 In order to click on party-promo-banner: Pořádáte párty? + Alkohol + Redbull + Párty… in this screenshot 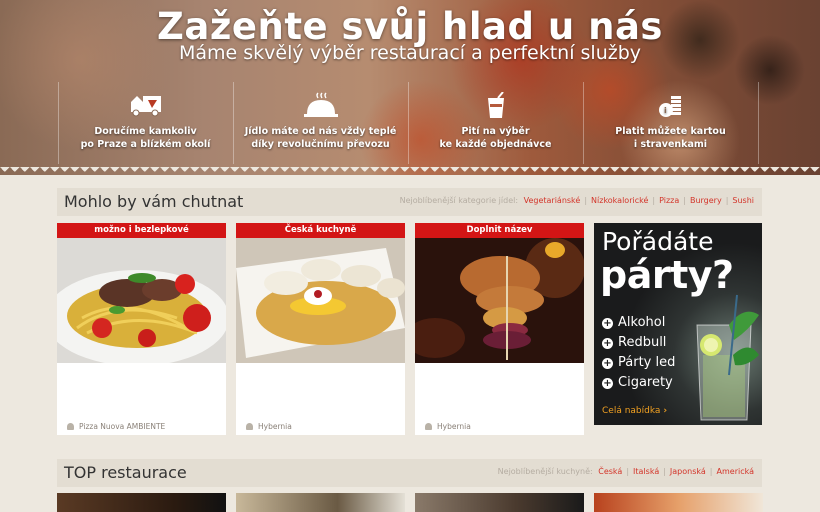, I will do `click(678, 324)`.